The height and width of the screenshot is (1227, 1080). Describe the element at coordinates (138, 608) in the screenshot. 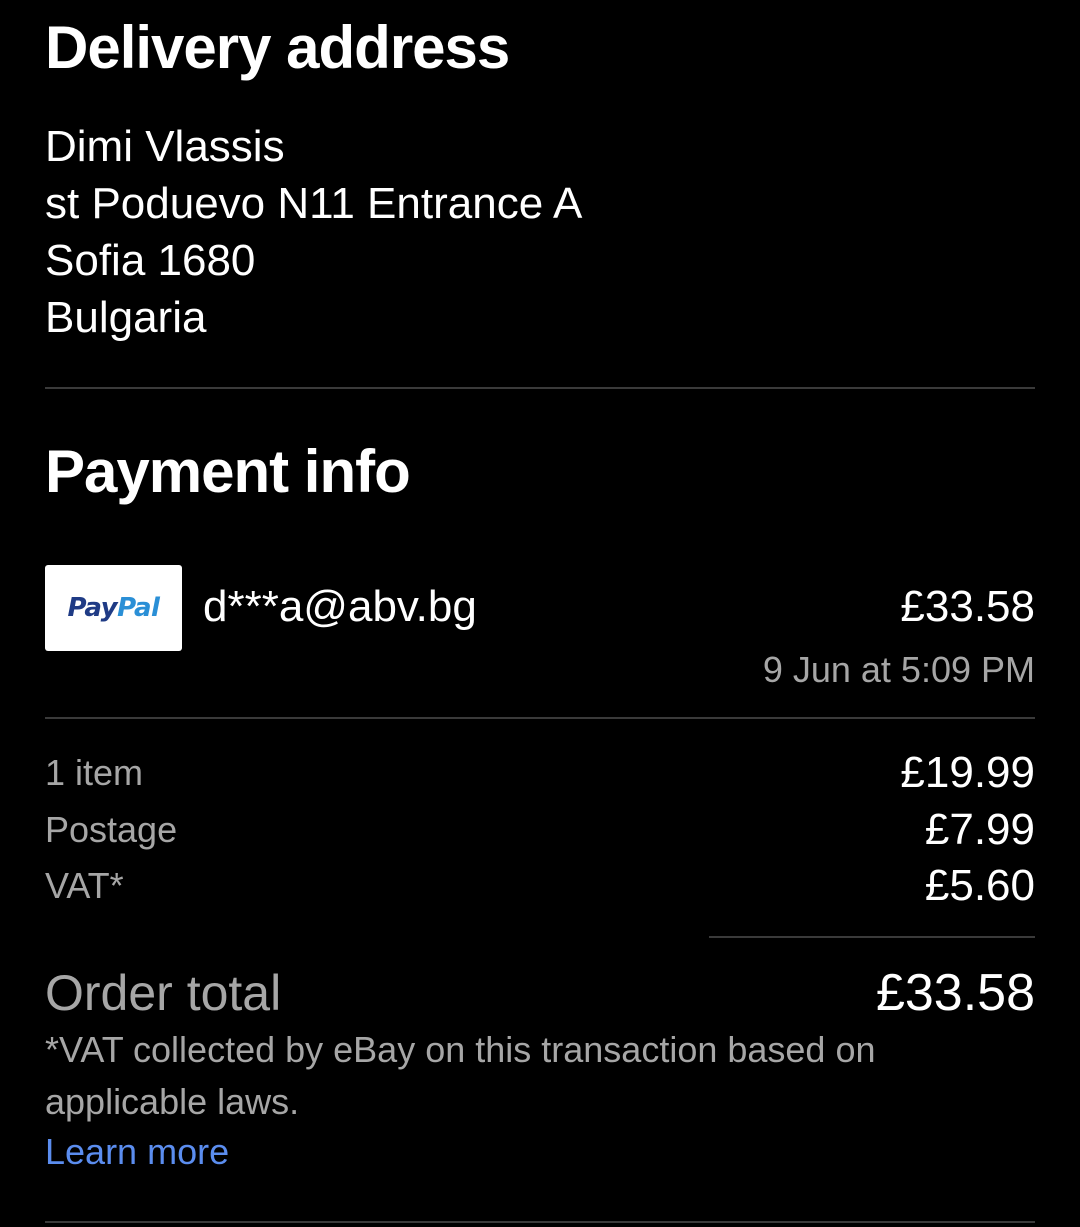

I see `paypal-logo-text-pal: Pal` at that location.